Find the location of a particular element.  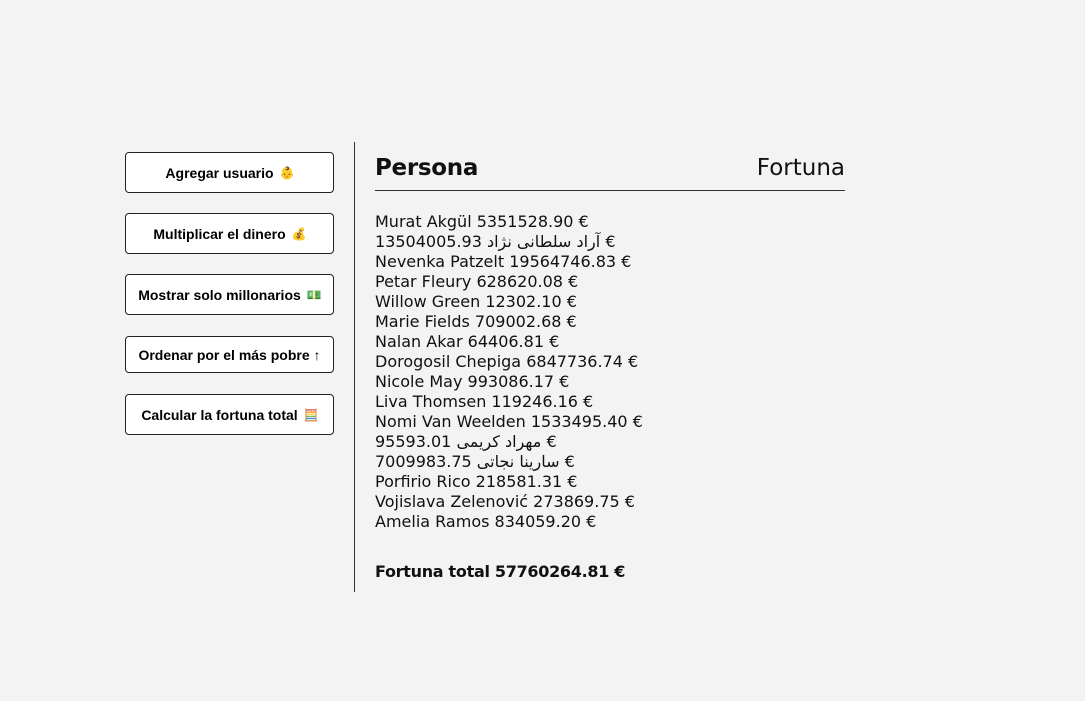

person-name: Nomi Van Weelden is located at coordinates (450, 421).